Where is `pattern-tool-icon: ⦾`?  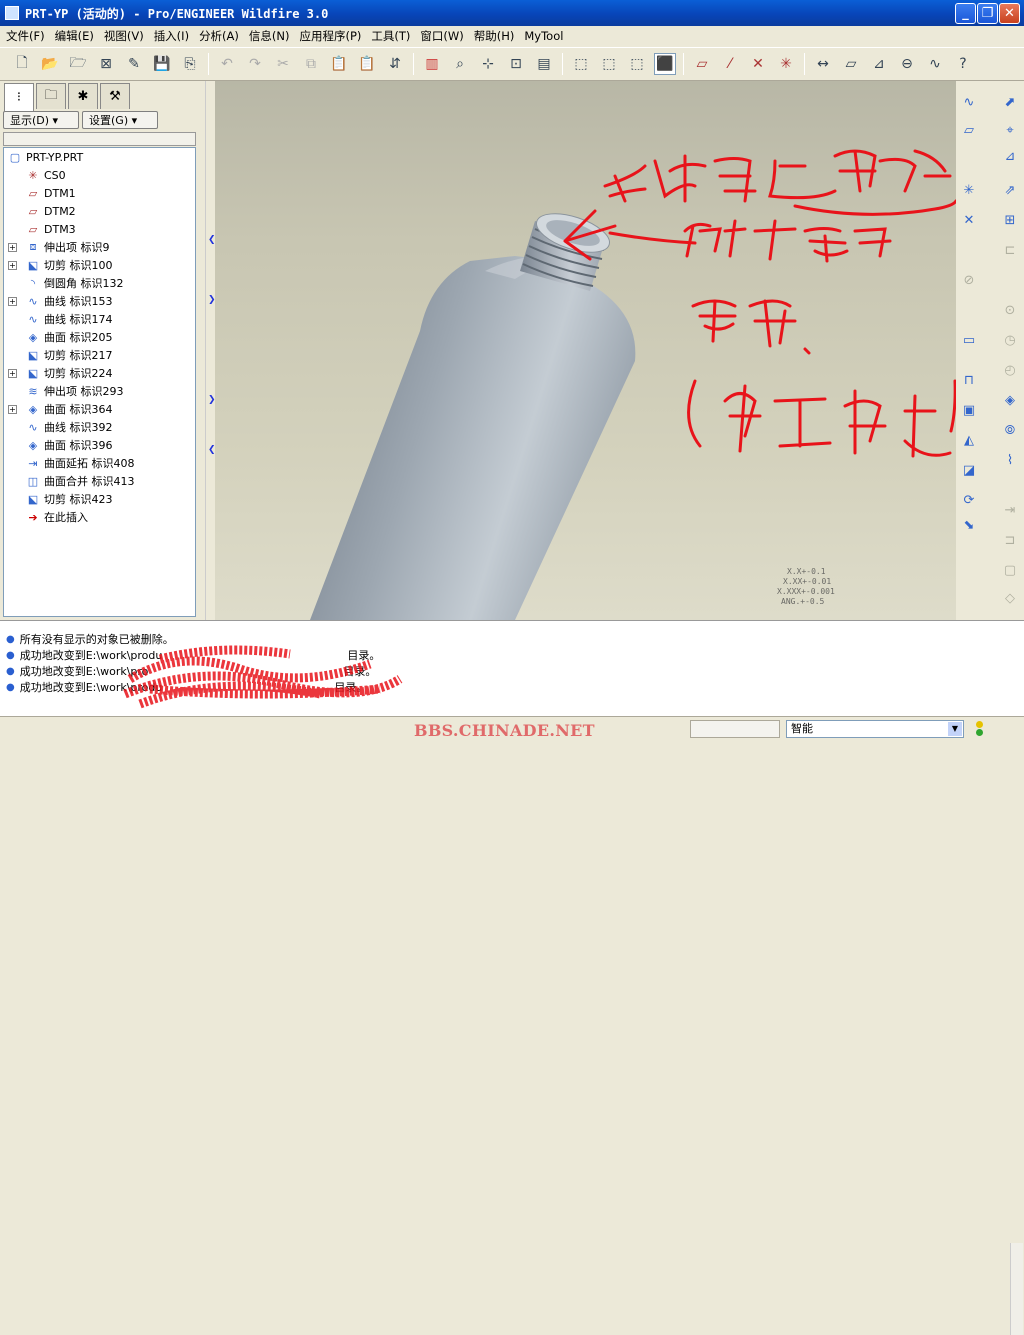 pattern-tool-icon: ⦾ is located at coordinates (1010, 431).